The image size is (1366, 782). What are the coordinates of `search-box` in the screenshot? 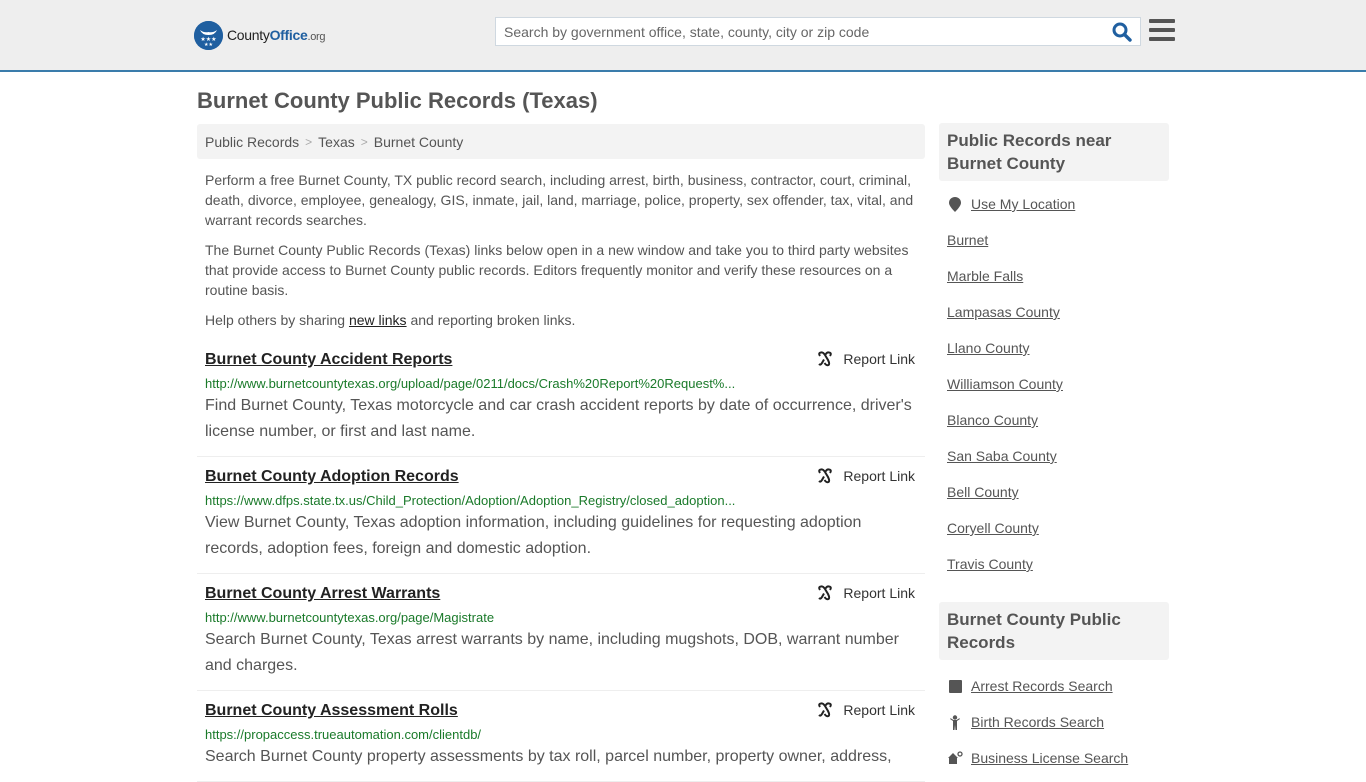 It's located at (818, 31).